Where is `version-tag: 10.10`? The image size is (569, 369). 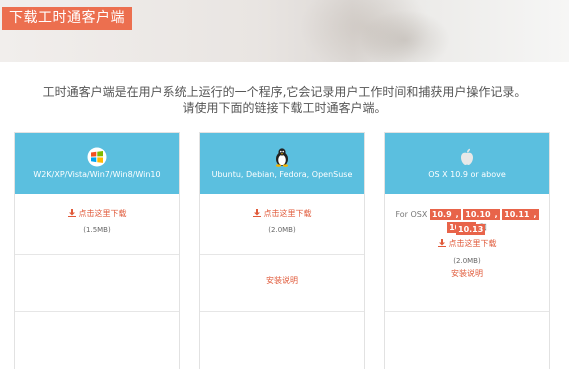 version-tag: 10.10 is located at coordinates (478, 214).